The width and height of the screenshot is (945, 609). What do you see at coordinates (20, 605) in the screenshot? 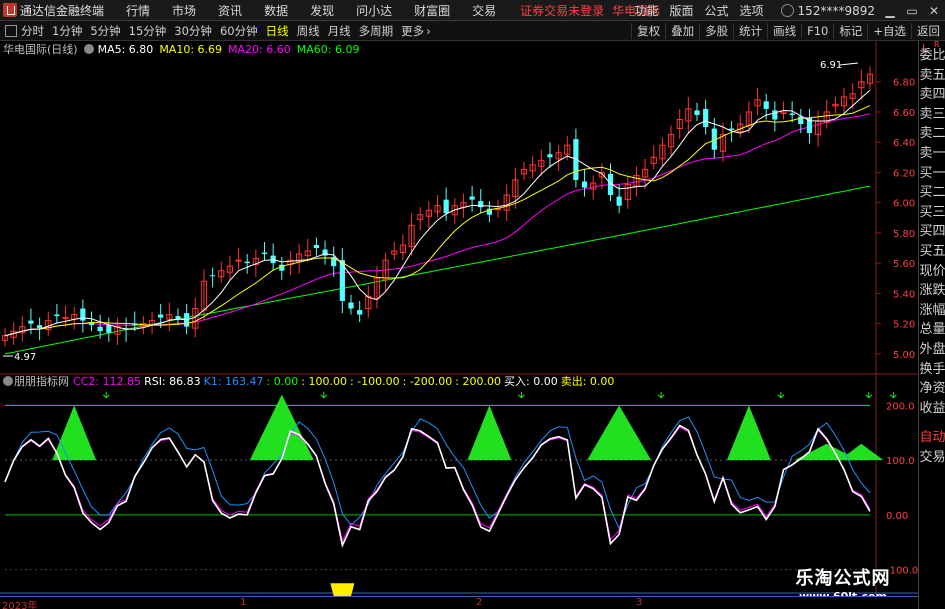
I see `time-label-year: 2023年` at bounding box center [20, 605].